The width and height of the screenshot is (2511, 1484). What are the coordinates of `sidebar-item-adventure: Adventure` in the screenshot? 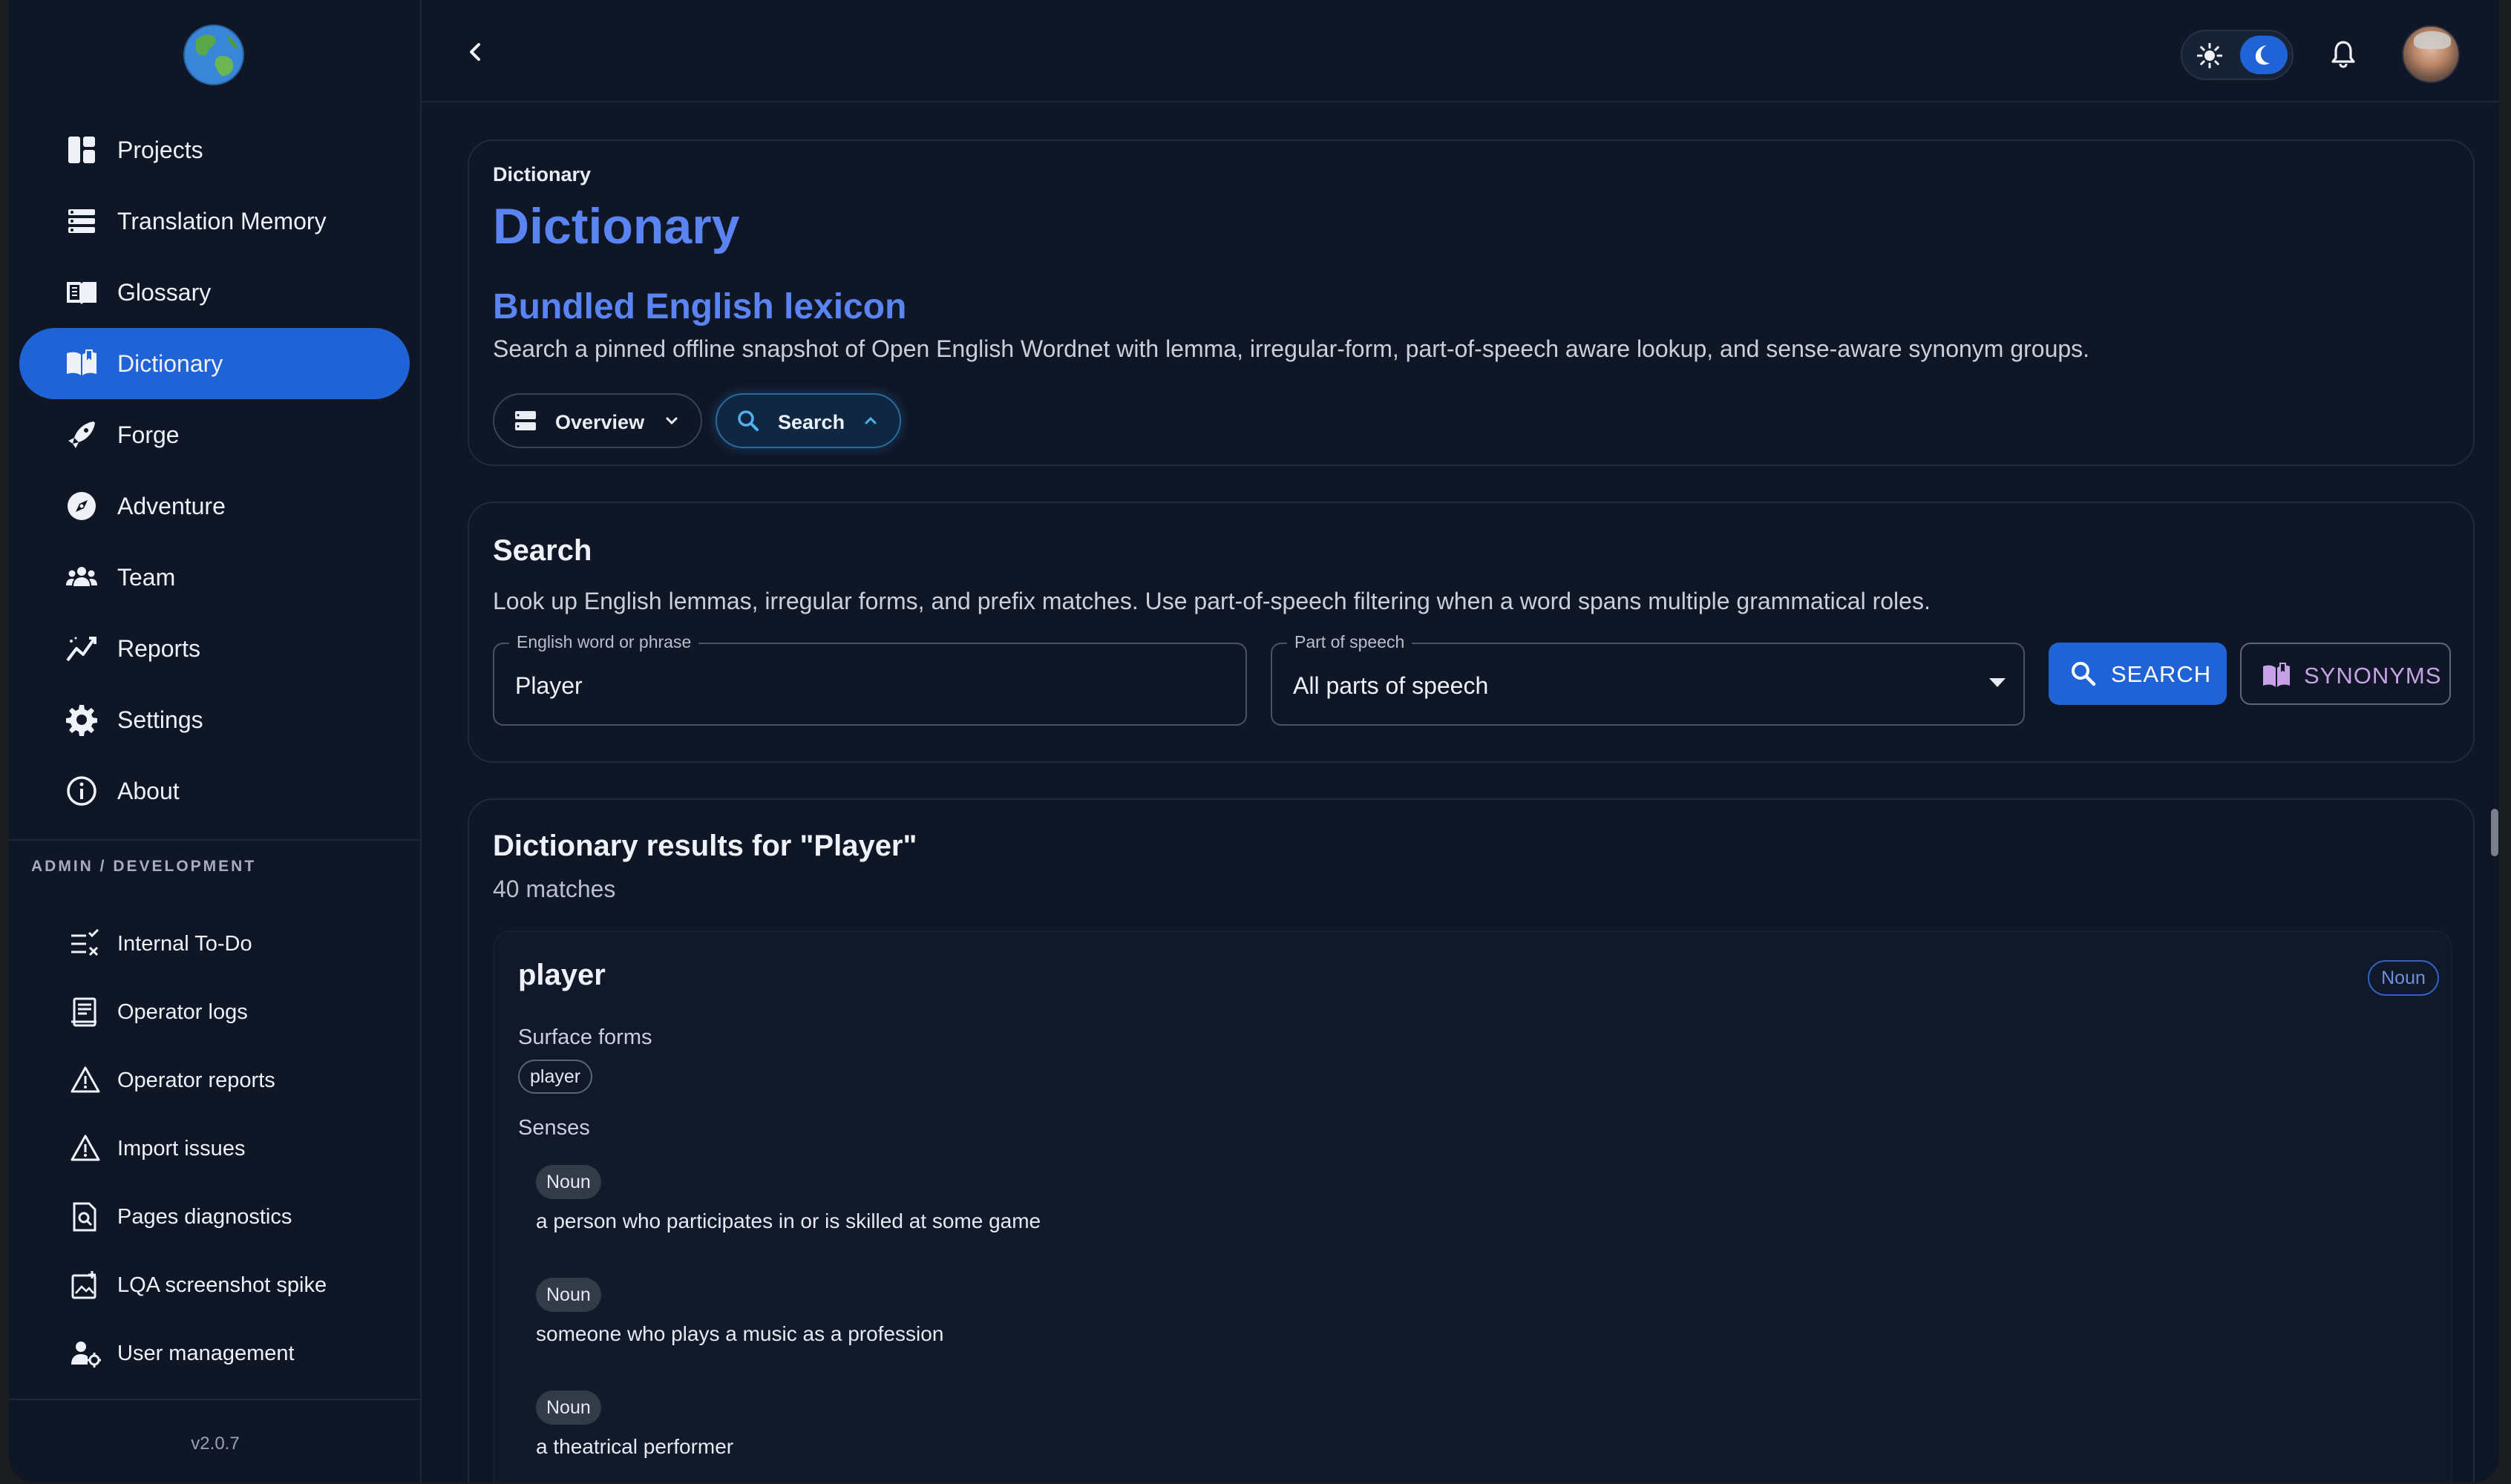 It's located at (214, 506).